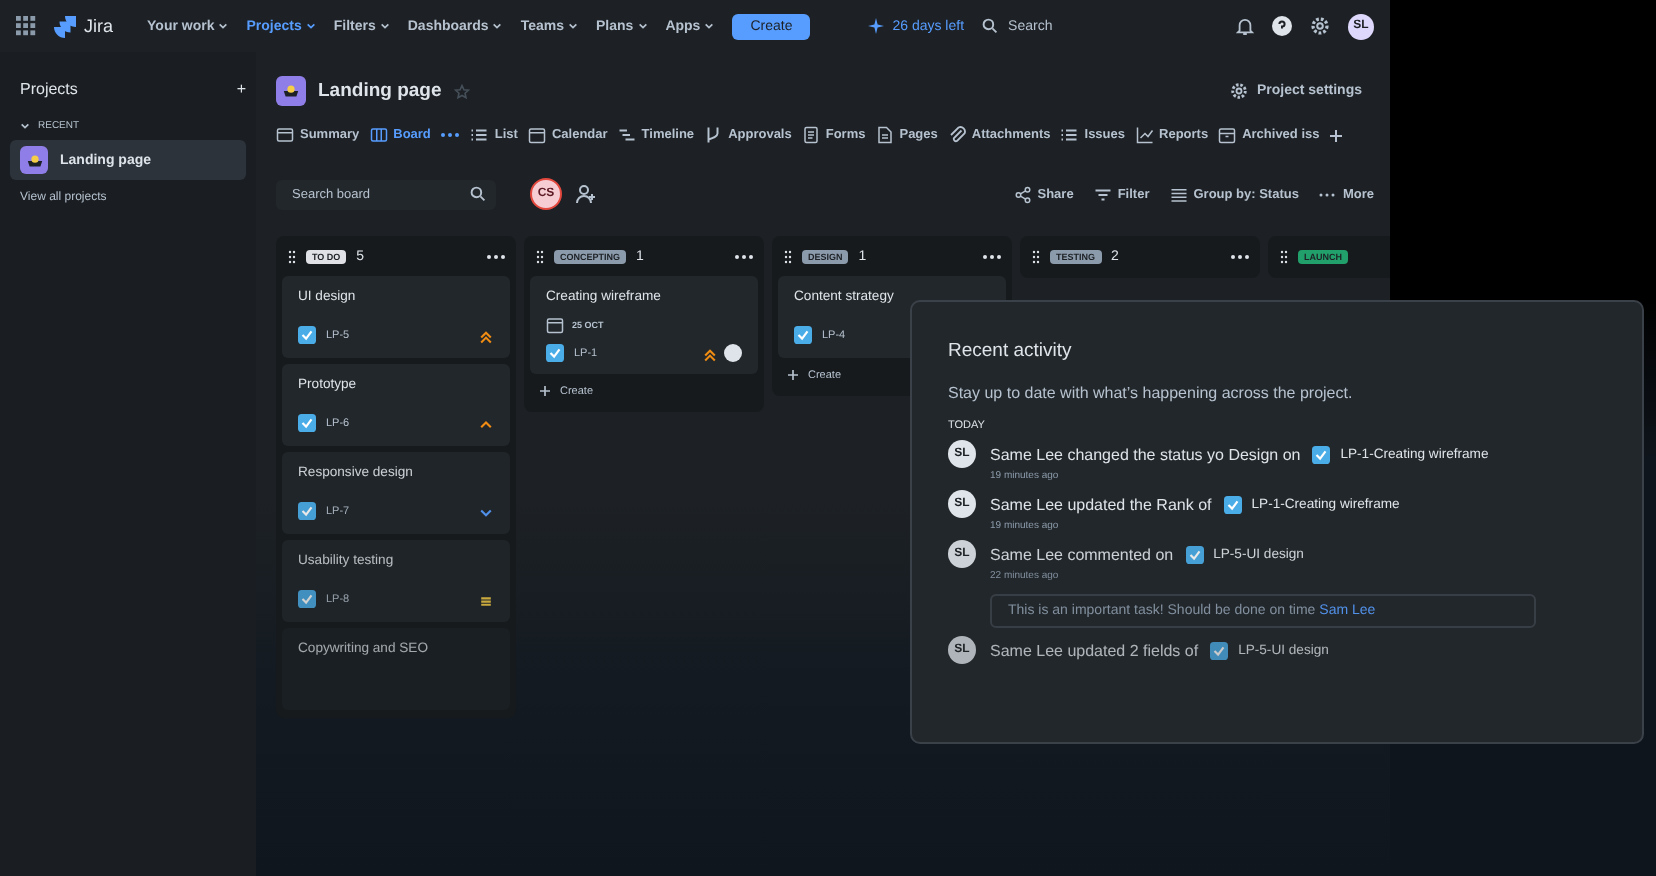 This screenshot has width=1656, height=876. What do you see at coordinates (1145, 454) in the screenshot?
I see `activity-text: Same Lee changed the status yo Design on` at bounding box center [1145, 454].